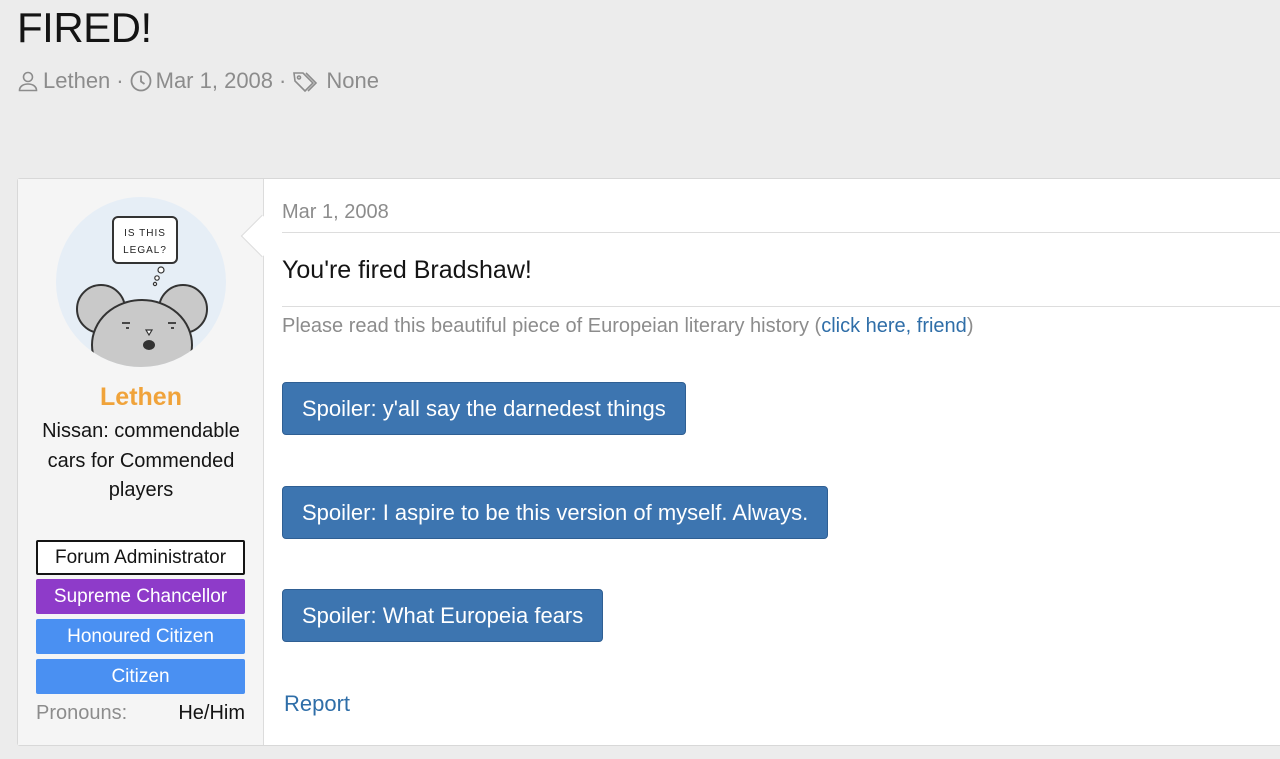 Image resolution: width=1280 pixels, height=759 pixels. I want to click on avatar: IS THIS LEGAL?, so click(141, 282).